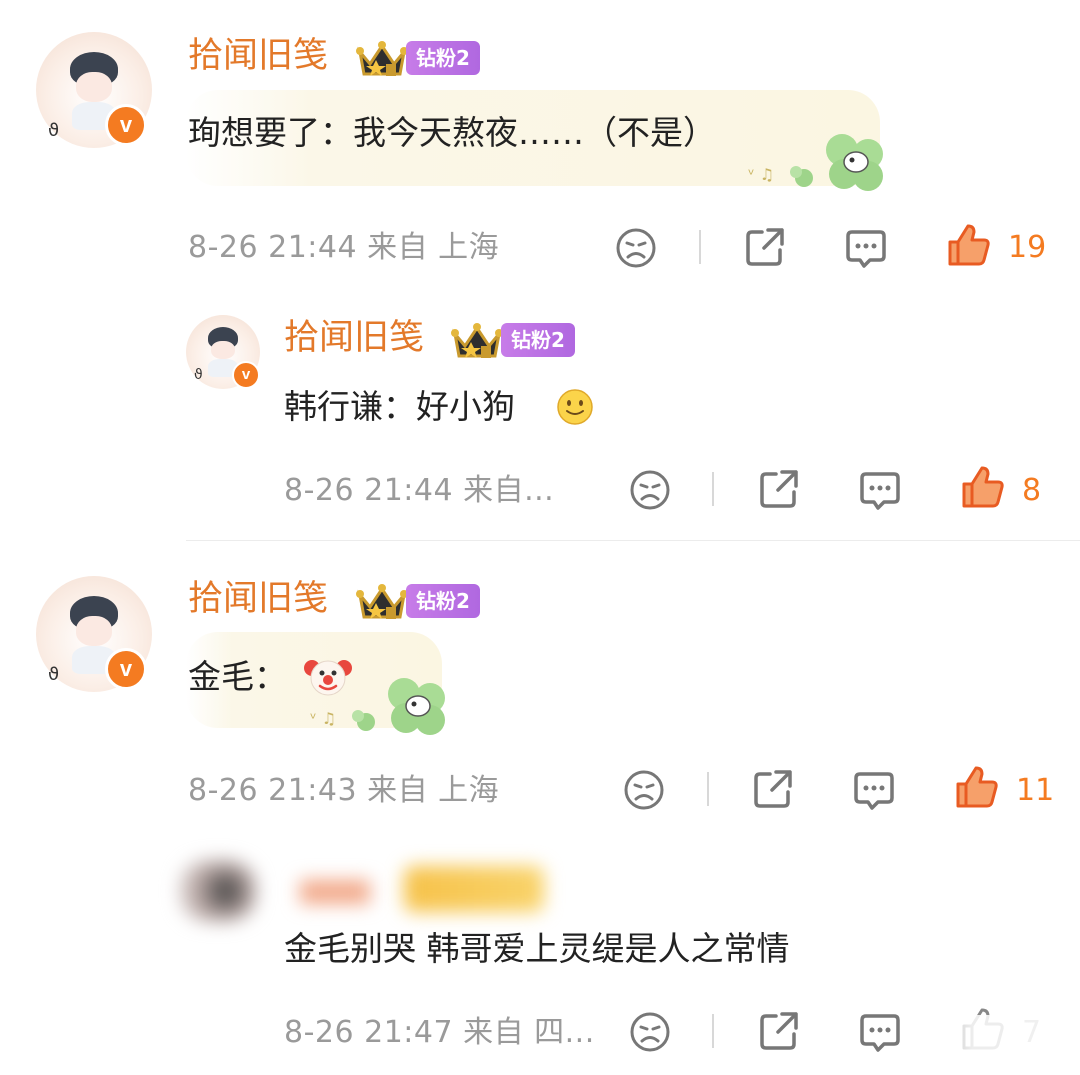  Describe the element at coordinates (575, 407) in the screenshot. I see `smile-emoji` at that location.